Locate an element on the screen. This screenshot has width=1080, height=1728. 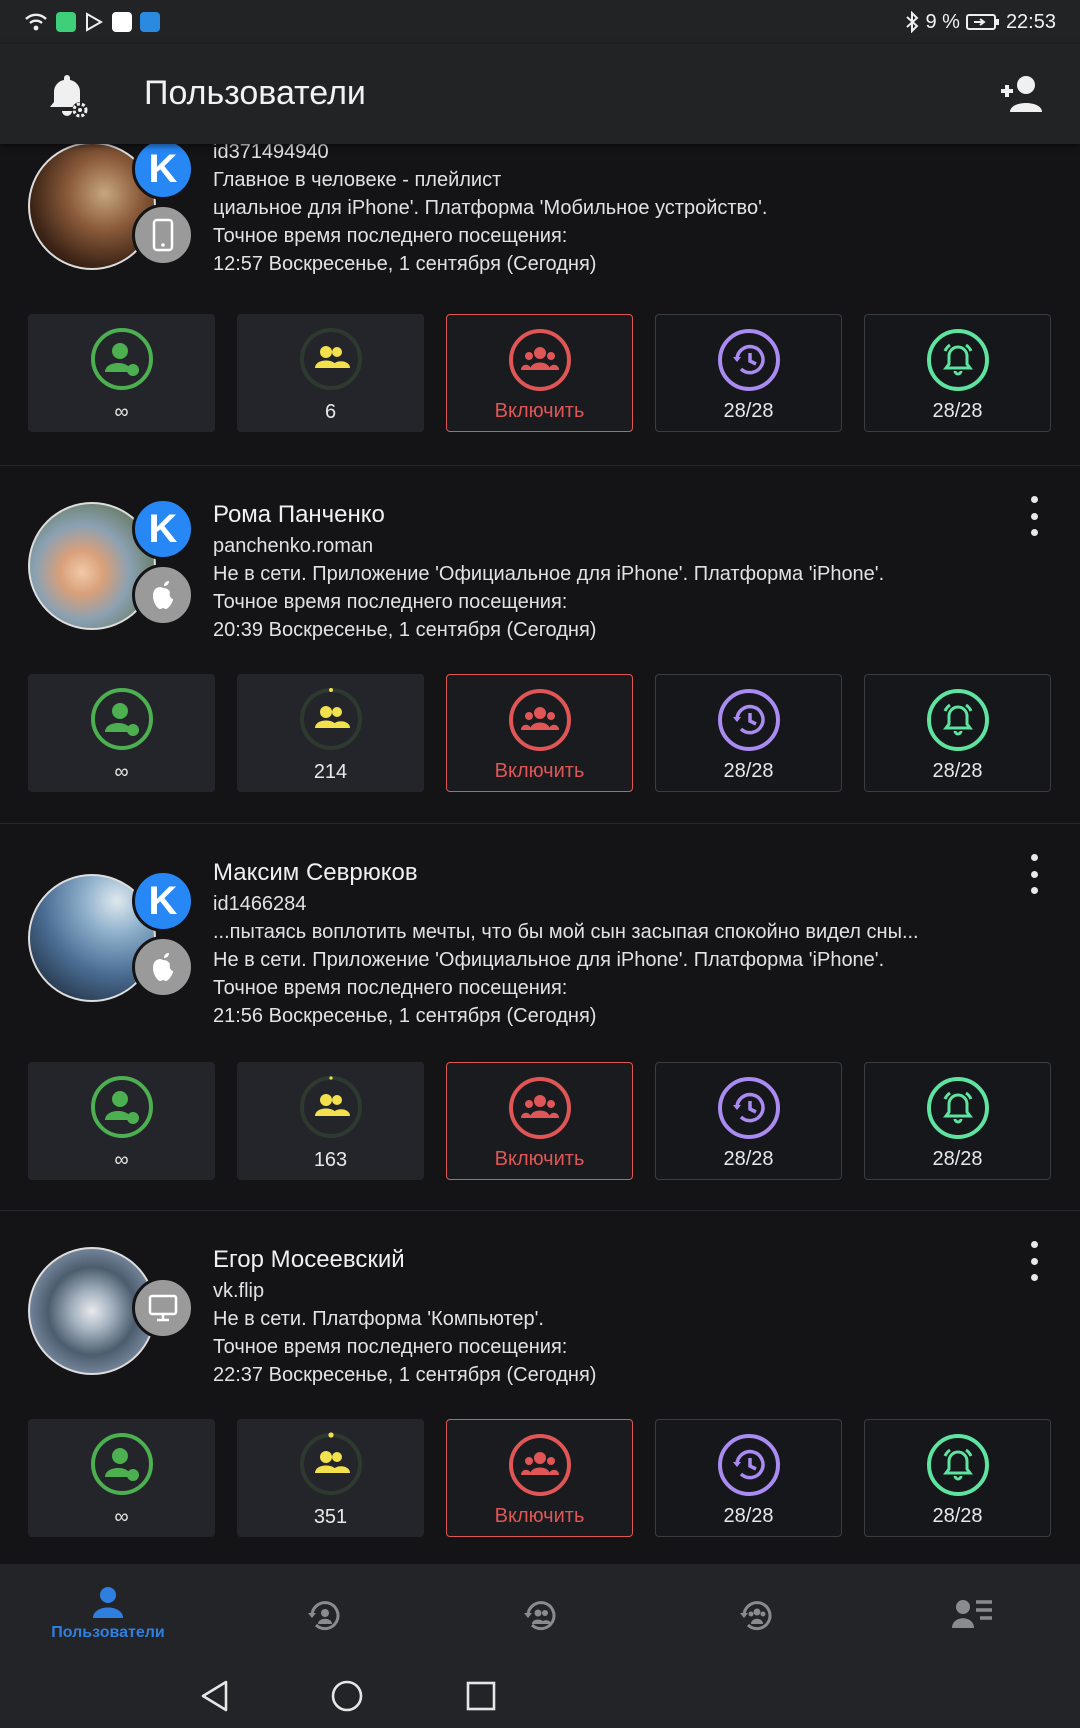
app-notification-icon is located at coordinates (66, 22).